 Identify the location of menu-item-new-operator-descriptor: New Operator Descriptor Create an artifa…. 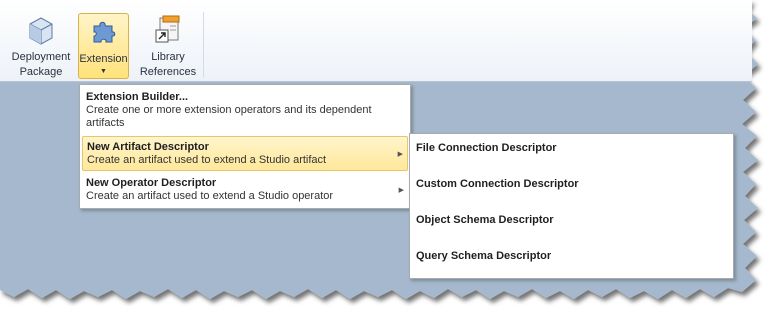
(245, 190).